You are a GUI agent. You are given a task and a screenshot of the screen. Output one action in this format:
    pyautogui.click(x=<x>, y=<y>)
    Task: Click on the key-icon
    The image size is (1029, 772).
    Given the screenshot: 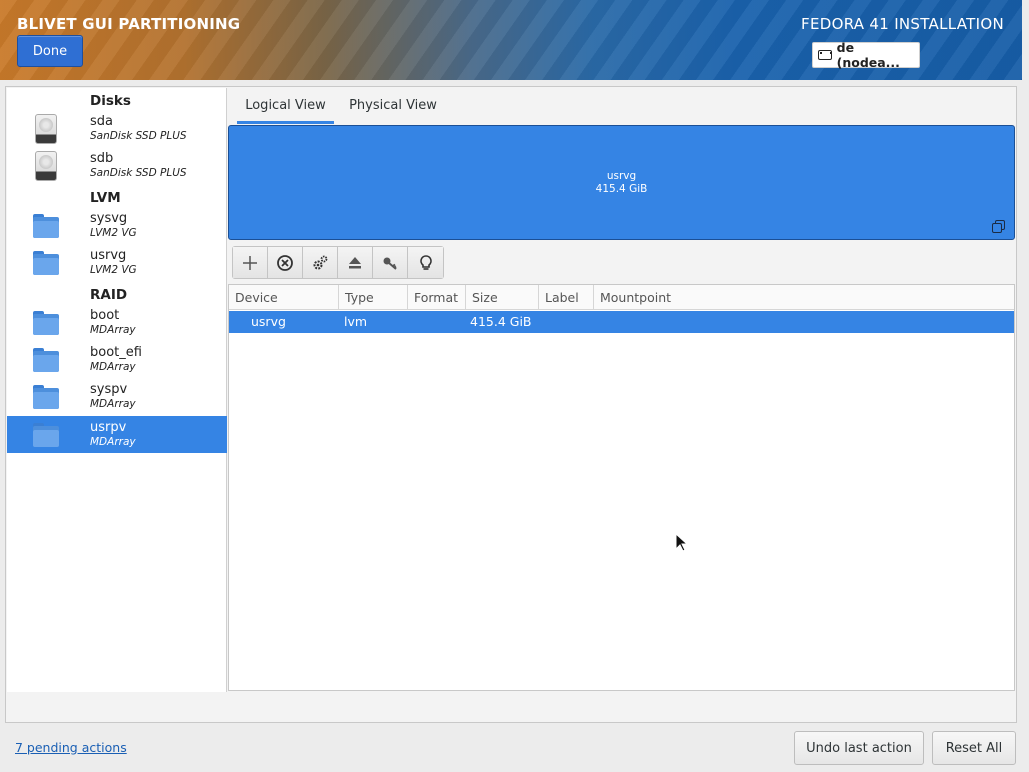 What is the action you would take?
    pyautogui.click(x=390, y=263)
    